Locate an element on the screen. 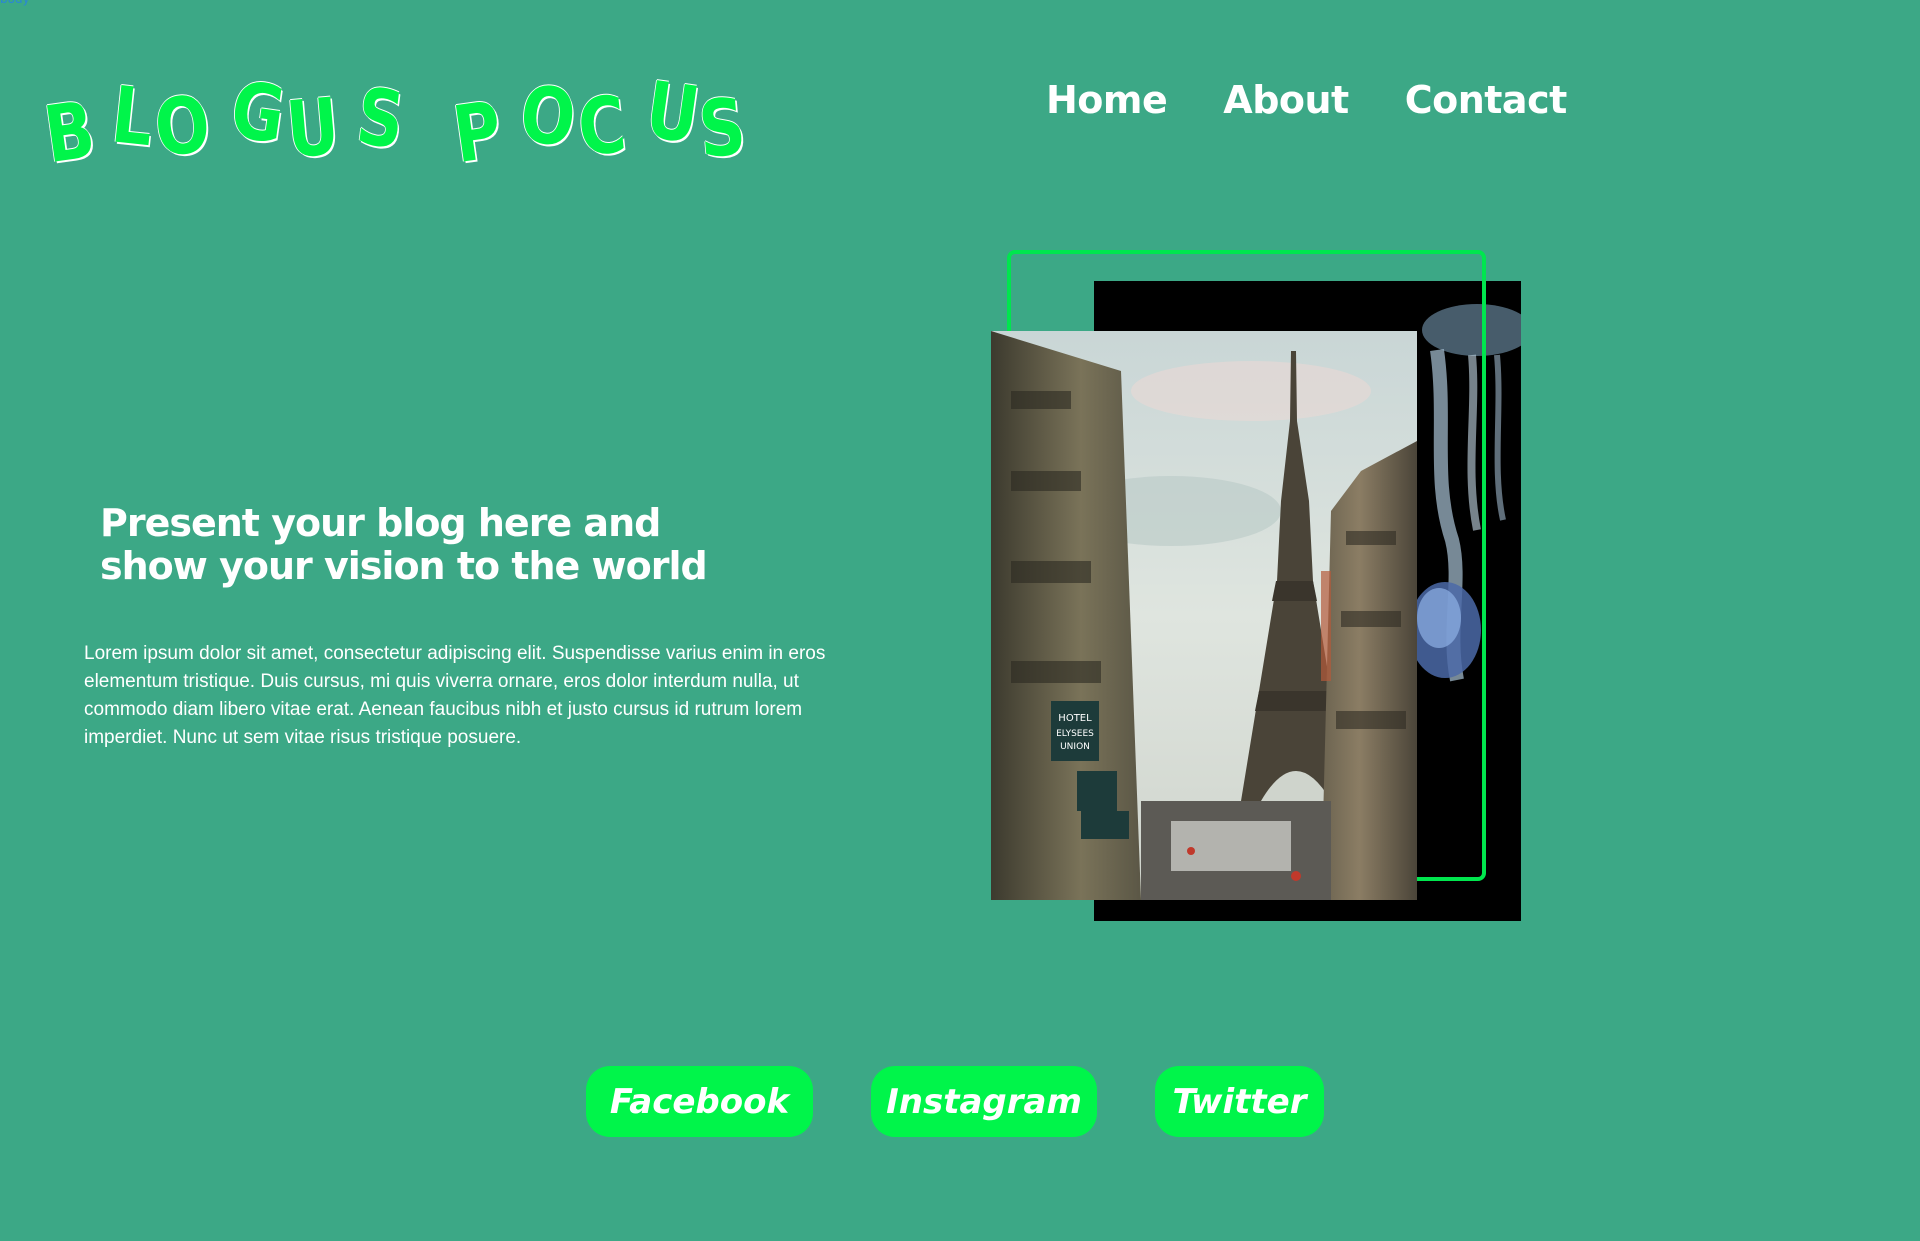  logo-word-blogus: BLOGUS is located at coordinates (223, 123).